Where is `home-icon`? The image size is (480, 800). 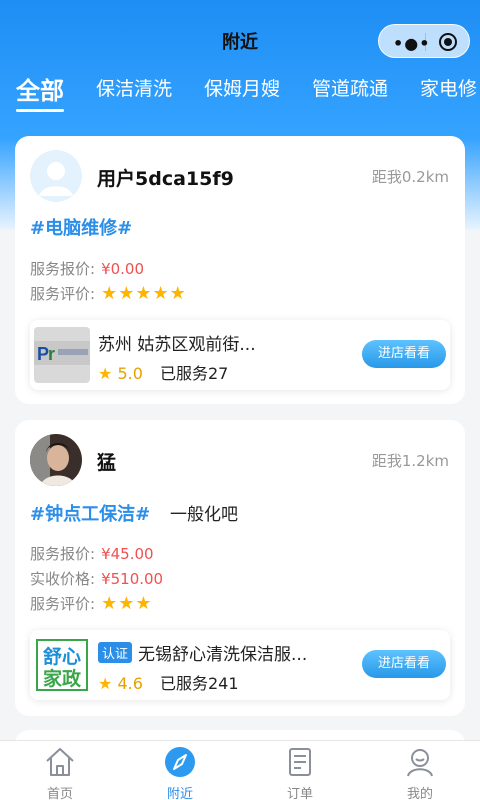
home-icon is located at coordinates (60, 762).